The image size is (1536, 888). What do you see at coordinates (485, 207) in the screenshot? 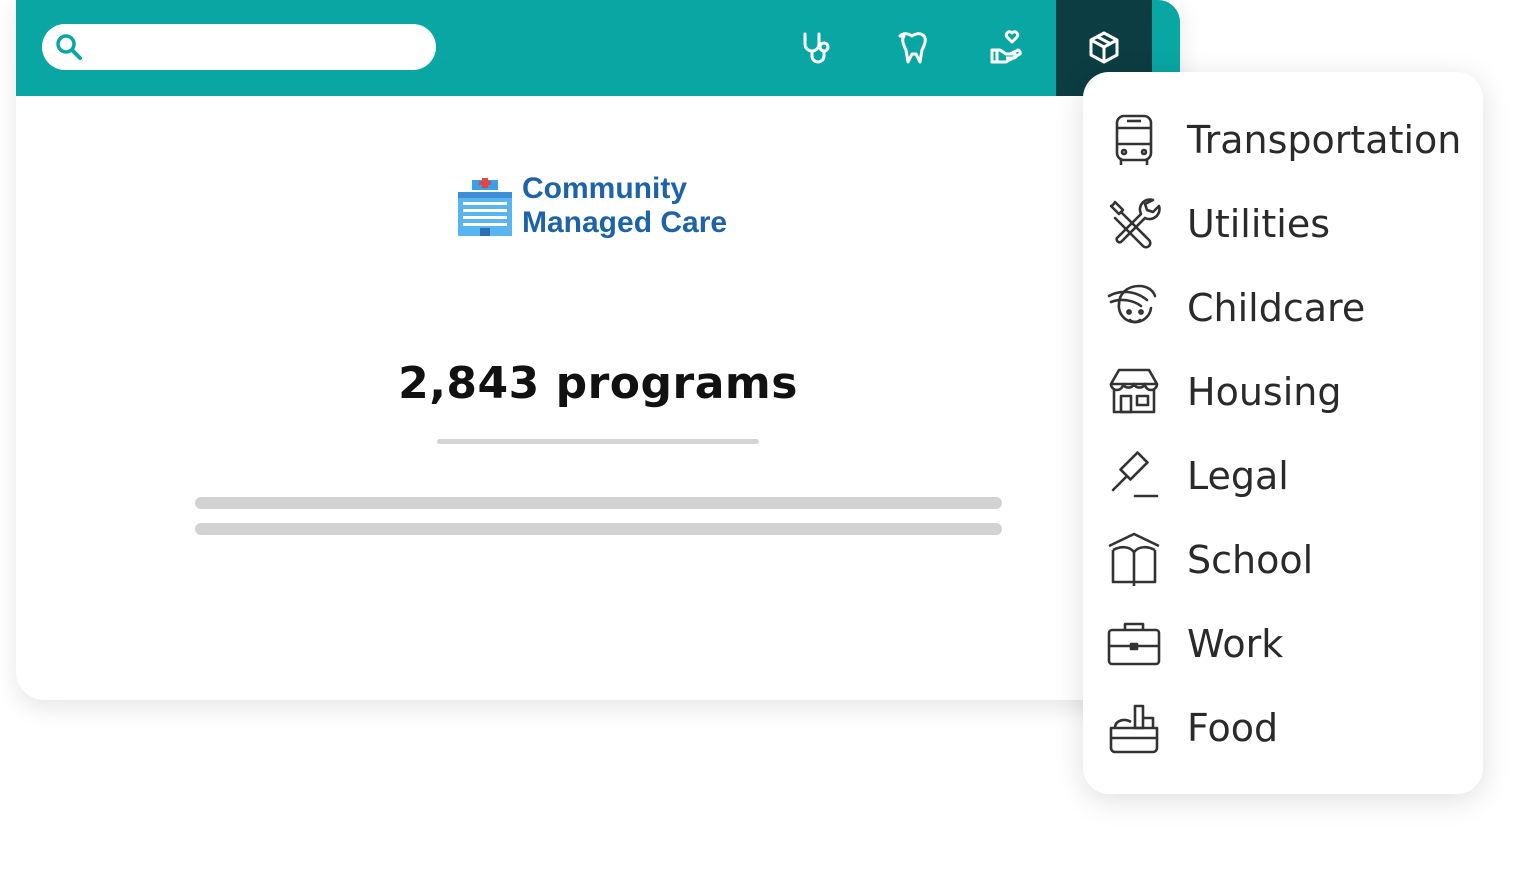
I see `hospital-building-icon` at bounding box center [485, 207].